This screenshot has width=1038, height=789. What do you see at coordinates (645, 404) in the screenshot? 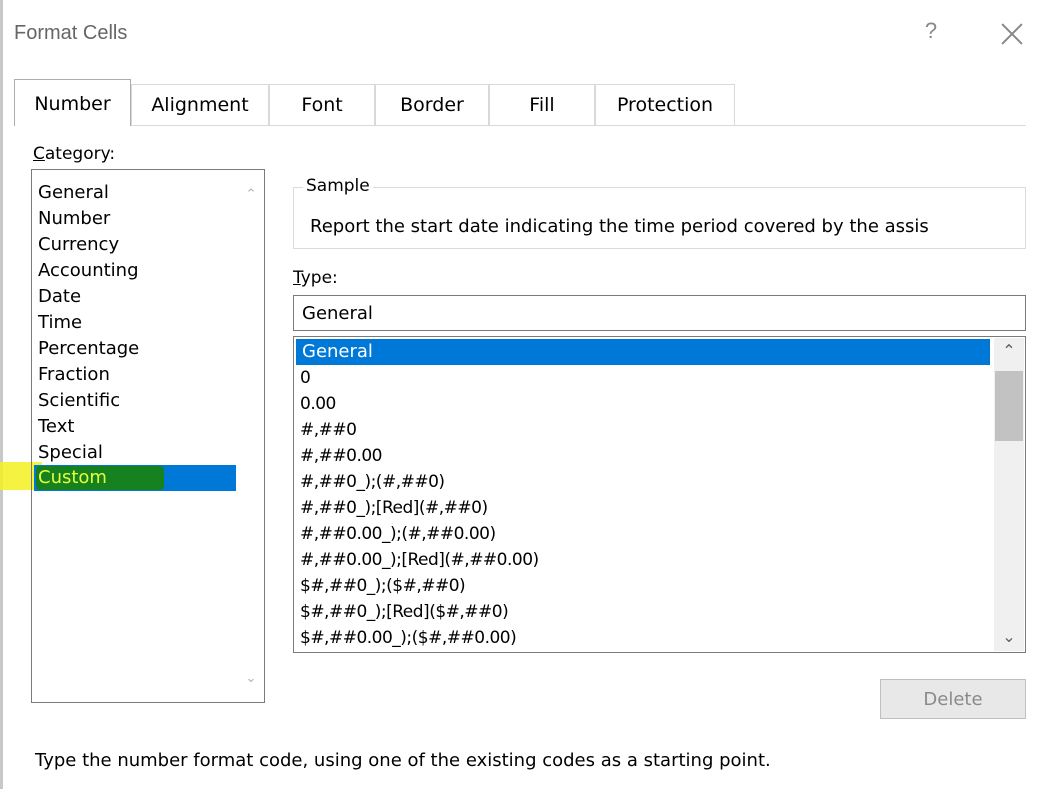
I see `type-item: 0.00` at bounding box center [645, 404].